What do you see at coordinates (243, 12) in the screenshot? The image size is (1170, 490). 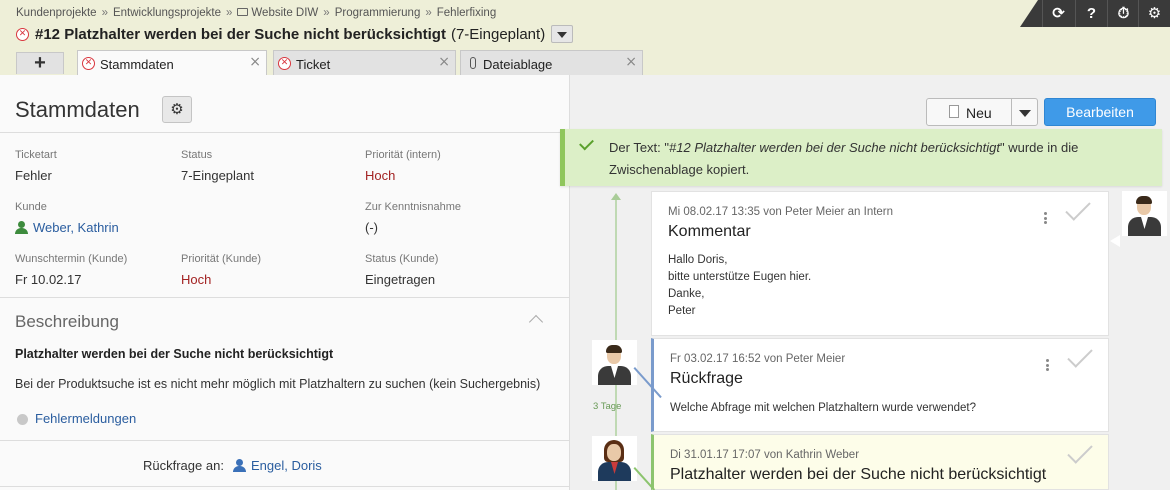 I see `folder-icon` at bounding box center [243, 12].